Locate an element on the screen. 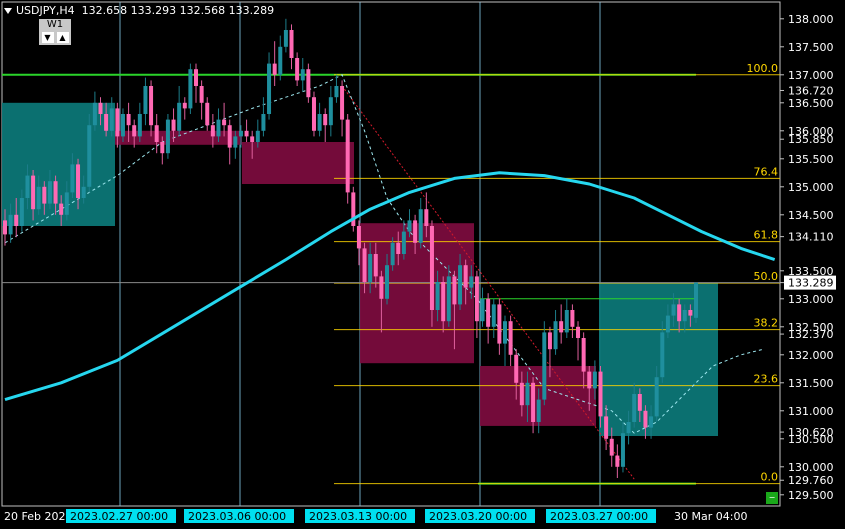  y-tick-label-3: 136.720 is located at coordinates (811, 90).